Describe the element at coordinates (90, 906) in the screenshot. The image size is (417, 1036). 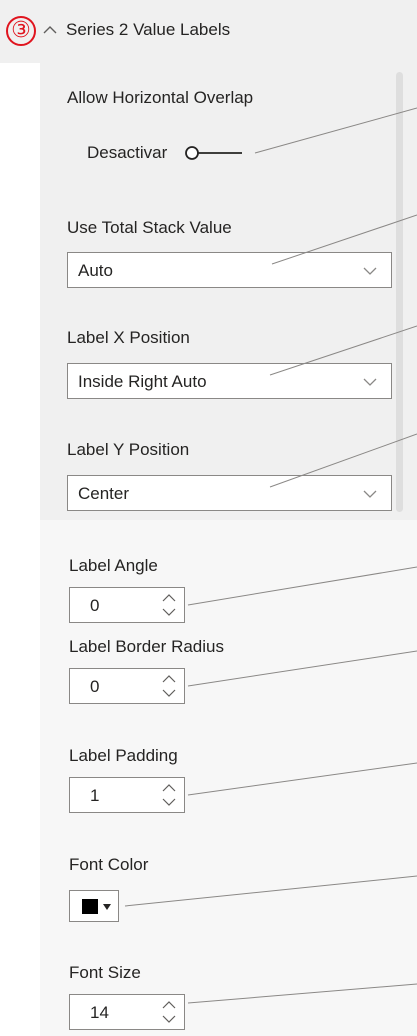
I see `color-swatch` at that location.